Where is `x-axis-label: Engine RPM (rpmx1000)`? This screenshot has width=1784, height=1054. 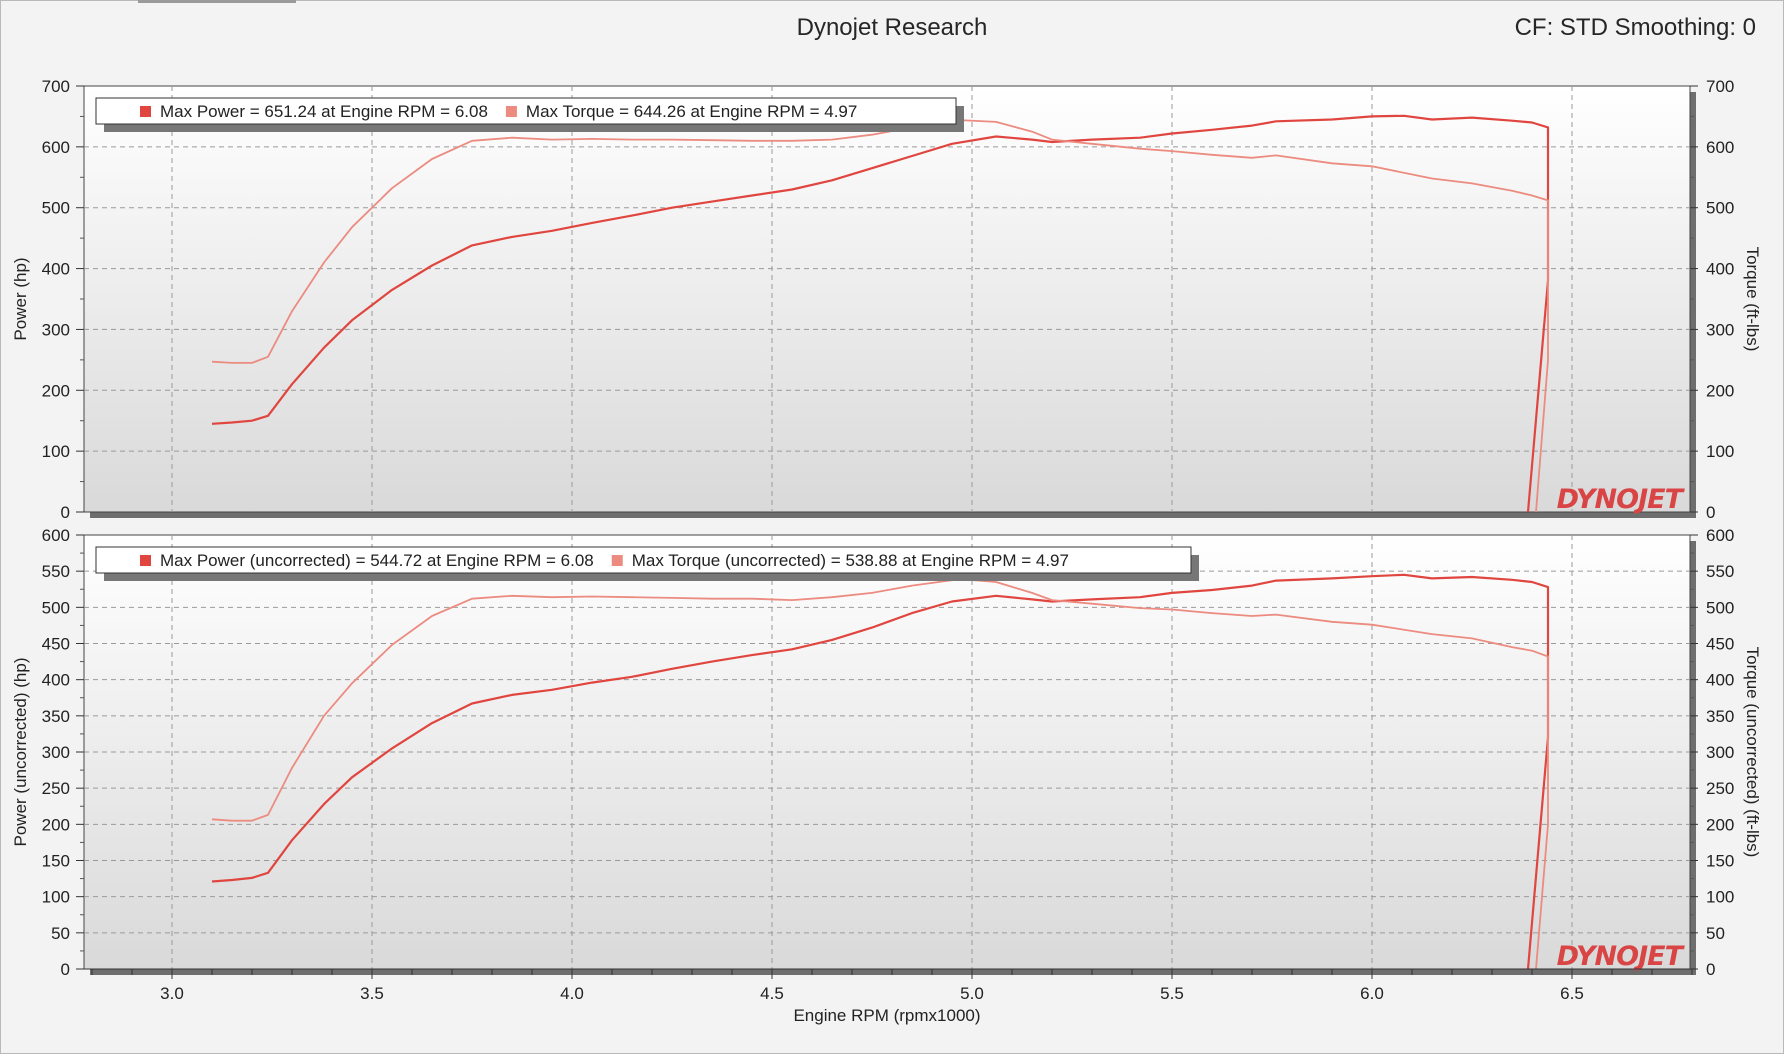
x-axis-label: Engine RPM (rpmx1000) is located at coordinates (886, 1015).